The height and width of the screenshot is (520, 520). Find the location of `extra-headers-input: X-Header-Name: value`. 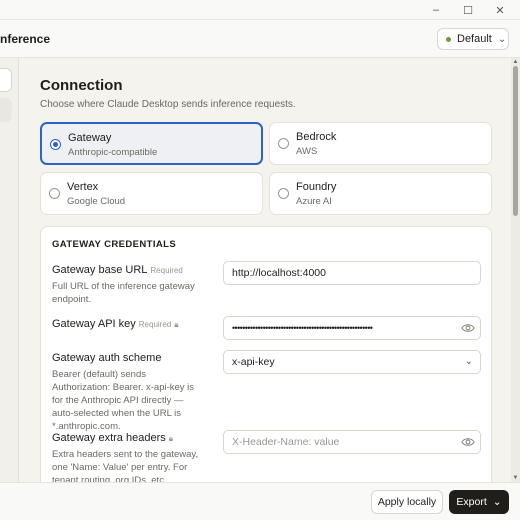

extra-headers-input: X-Header-Name: value is located at coordinates (352, 442).